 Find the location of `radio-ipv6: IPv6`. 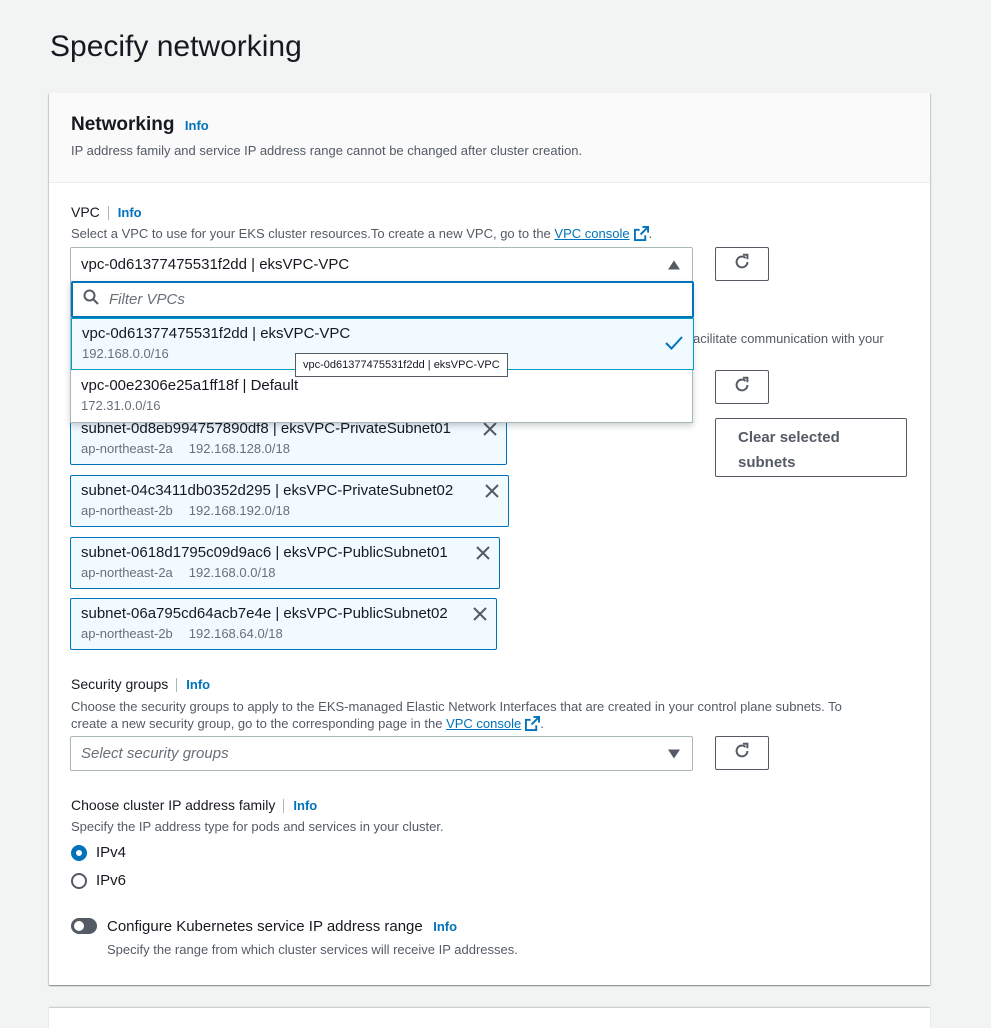

radio-ipv6: IPv6 is located at coordinates (98, 880).